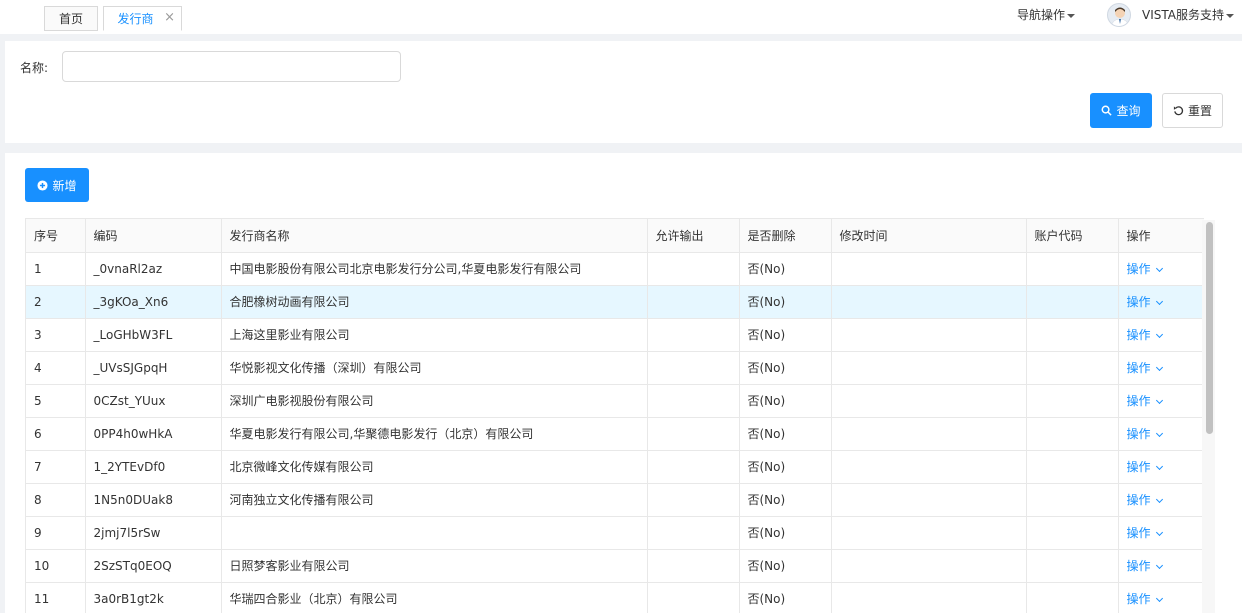  Describe the element at coordinates (153, 401) in the screenshot. I see `cell-code: 0CZst_YUux` at that location.